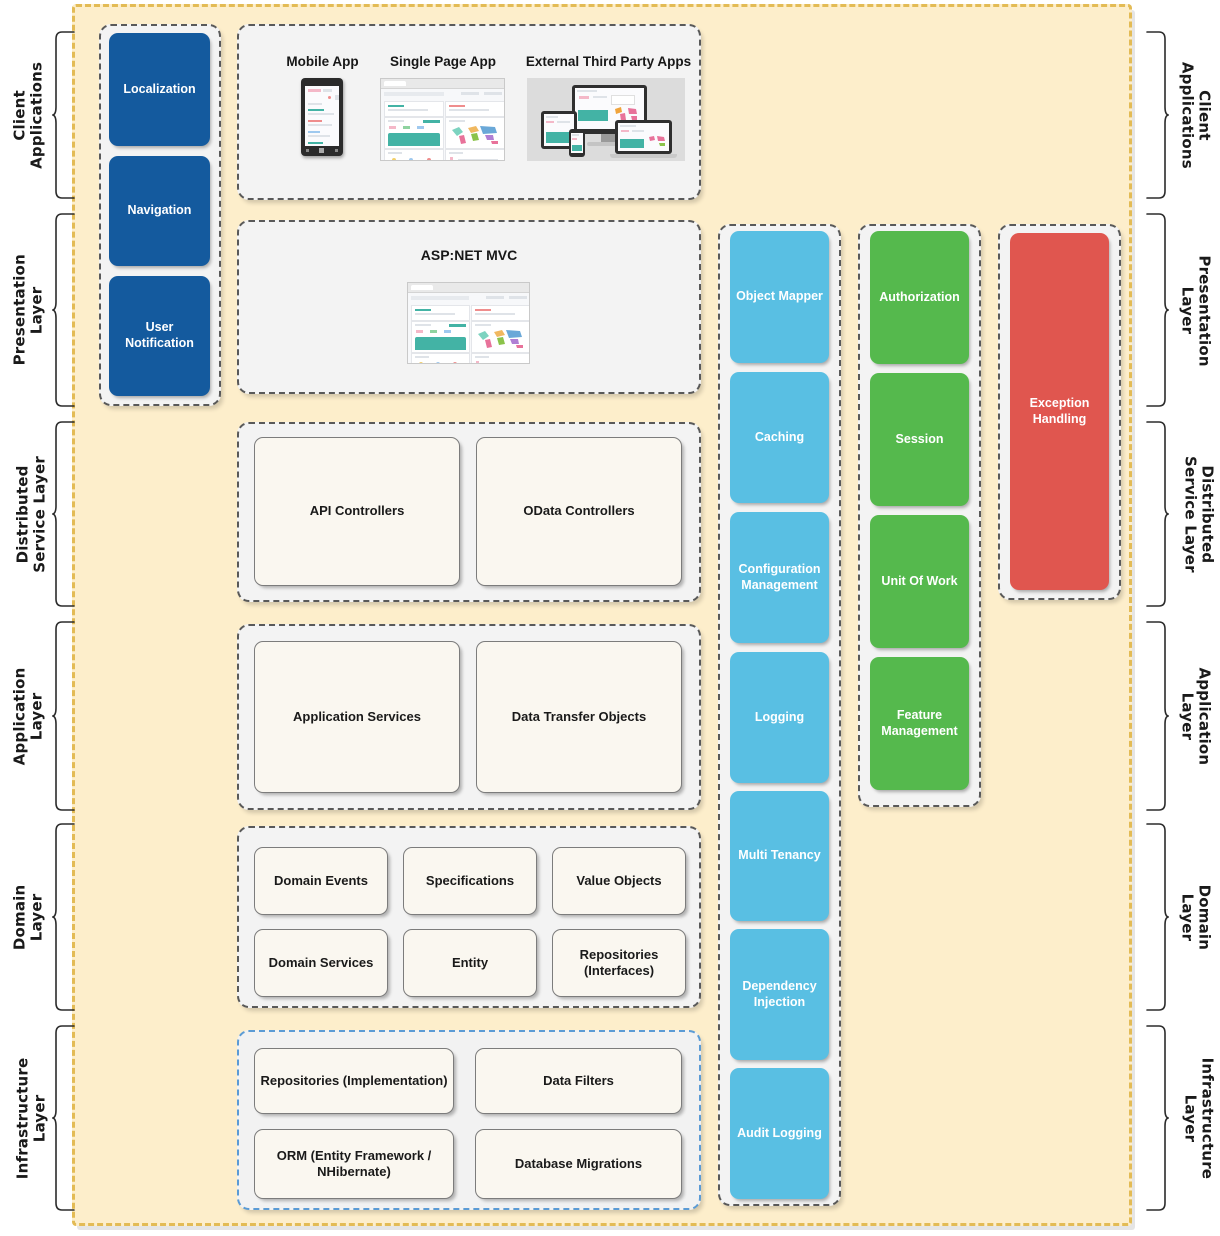 The width and height of the screenshot is (1220, 1236). What do you see at coordinates (159, 336) in the screenshot?
I see `tile-user-notification: User Notification` at bounding box center [159, 336].